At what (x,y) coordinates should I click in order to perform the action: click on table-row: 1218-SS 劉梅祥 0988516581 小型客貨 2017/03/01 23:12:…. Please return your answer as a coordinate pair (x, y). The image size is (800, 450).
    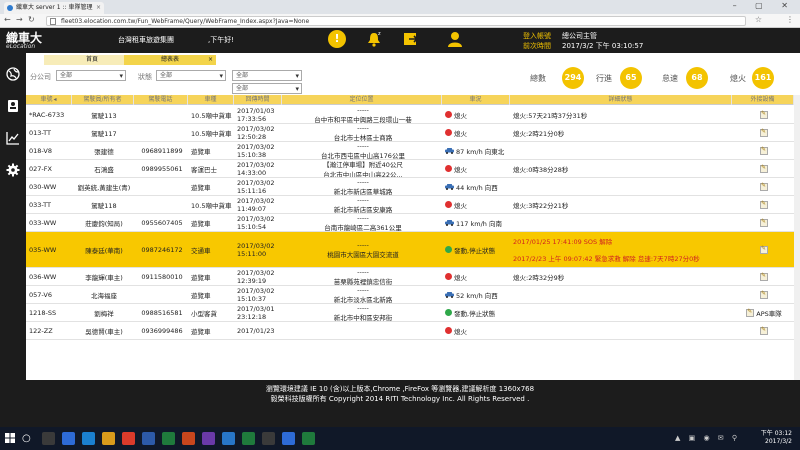
    Looking at the image, I should click on (413, 313).